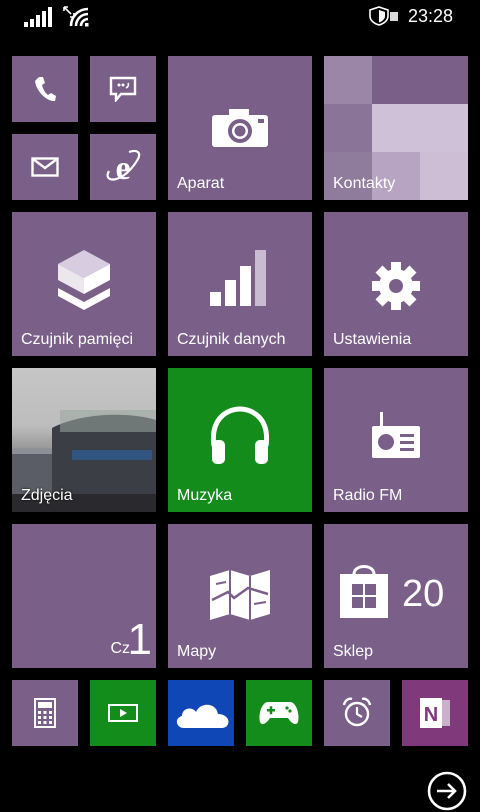 The height and width of the screenshot is (812, 480). I want to click on gear-icon, so click(396, 286).